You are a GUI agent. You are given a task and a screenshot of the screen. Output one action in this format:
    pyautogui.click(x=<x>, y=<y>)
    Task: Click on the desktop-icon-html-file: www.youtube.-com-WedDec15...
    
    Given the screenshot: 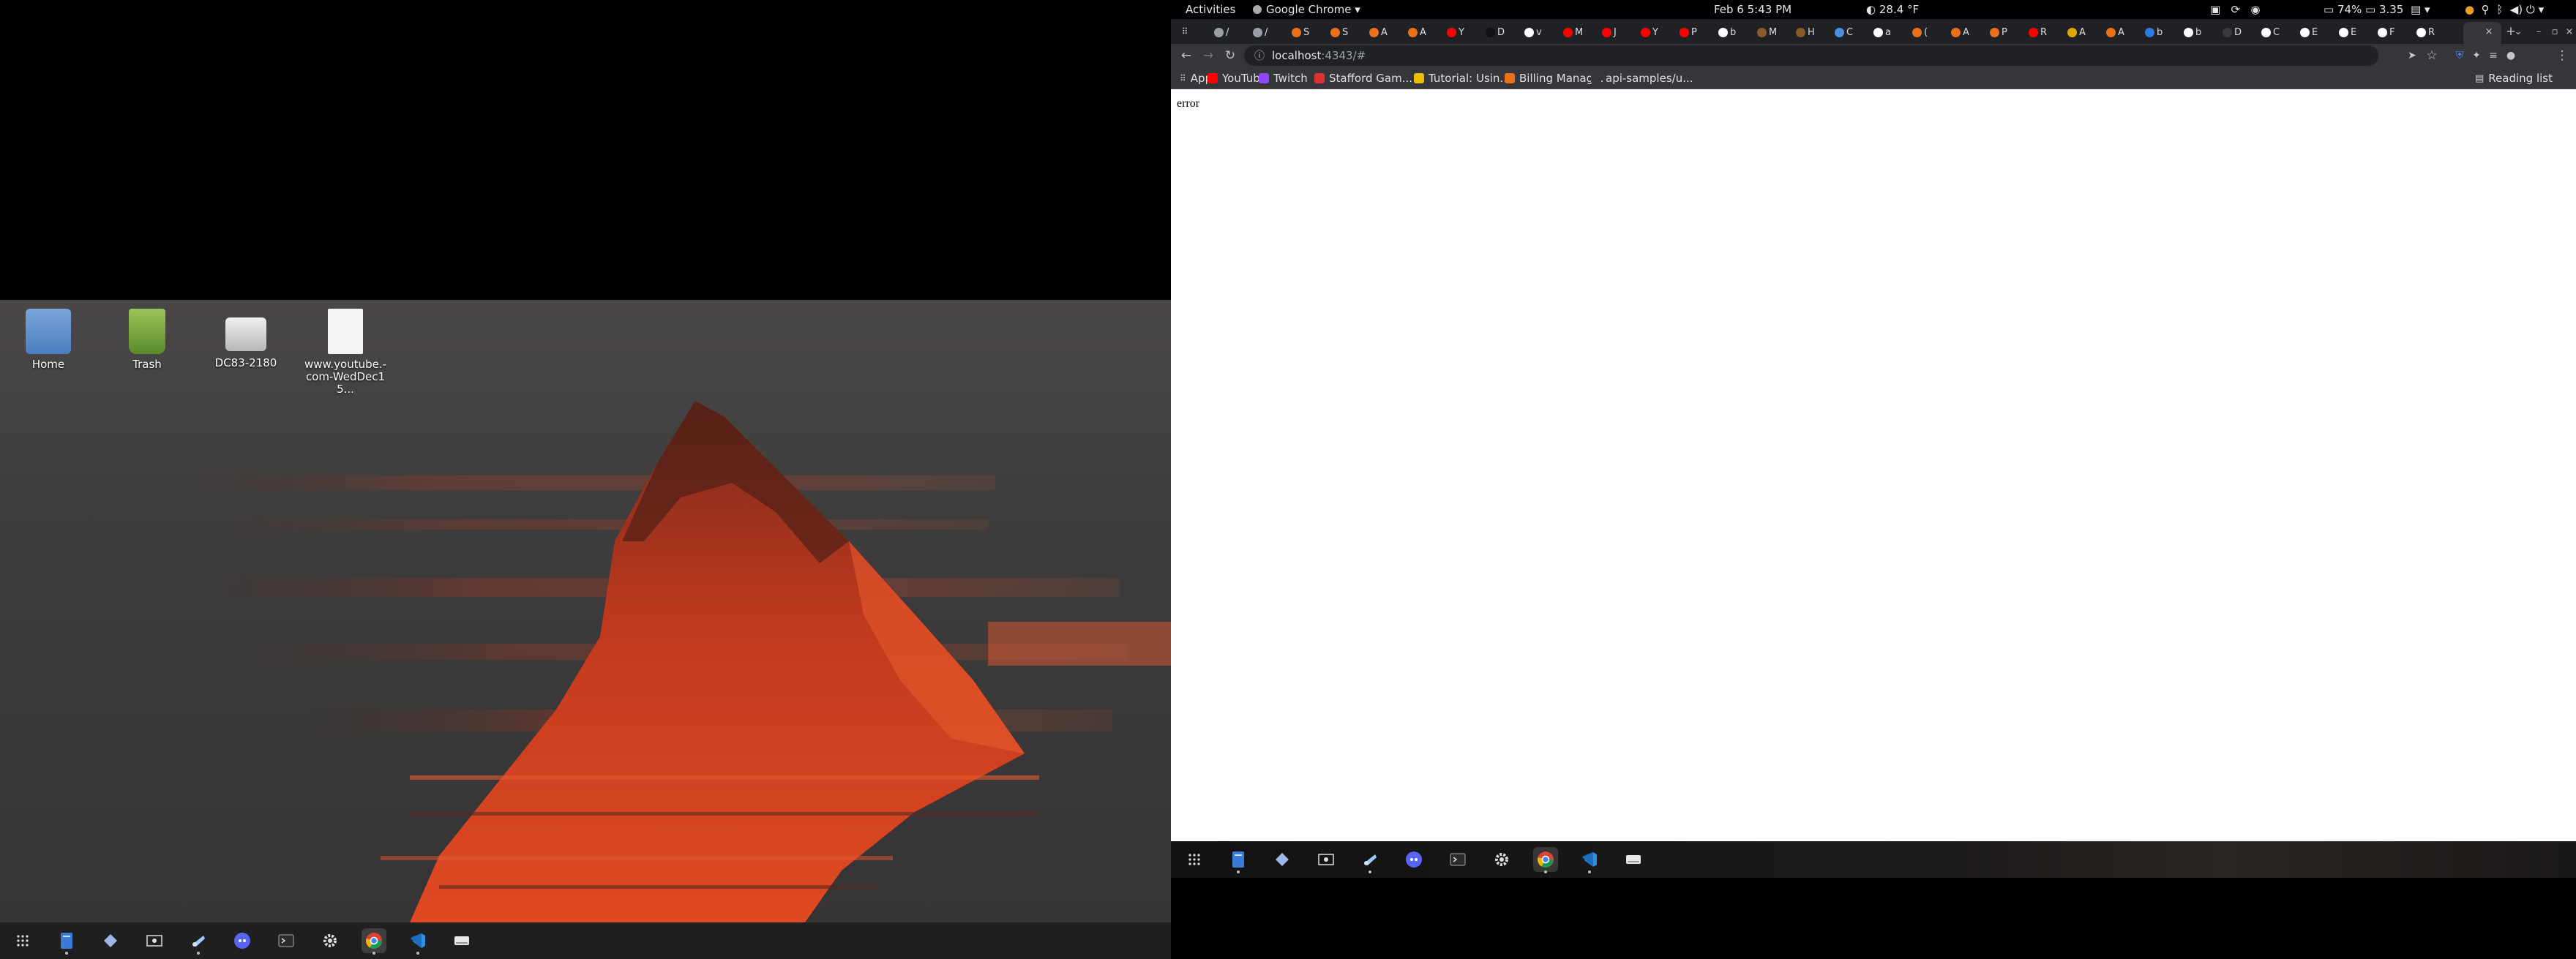 What is the action you would take?
    pyautogui.click(x=345, y=352)
    